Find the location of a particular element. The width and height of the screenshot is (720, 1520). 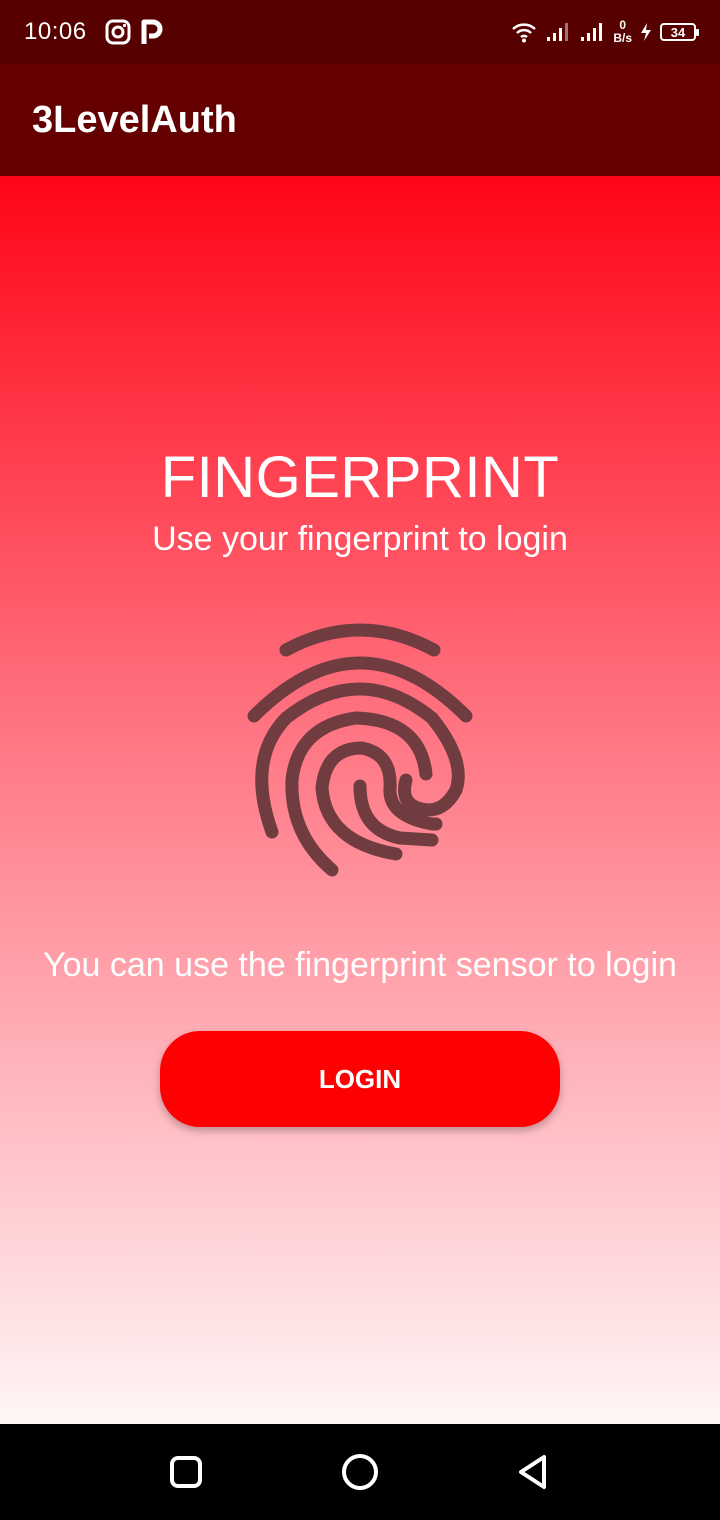

battery-icon: 34 is located at coordinates (679, 32).